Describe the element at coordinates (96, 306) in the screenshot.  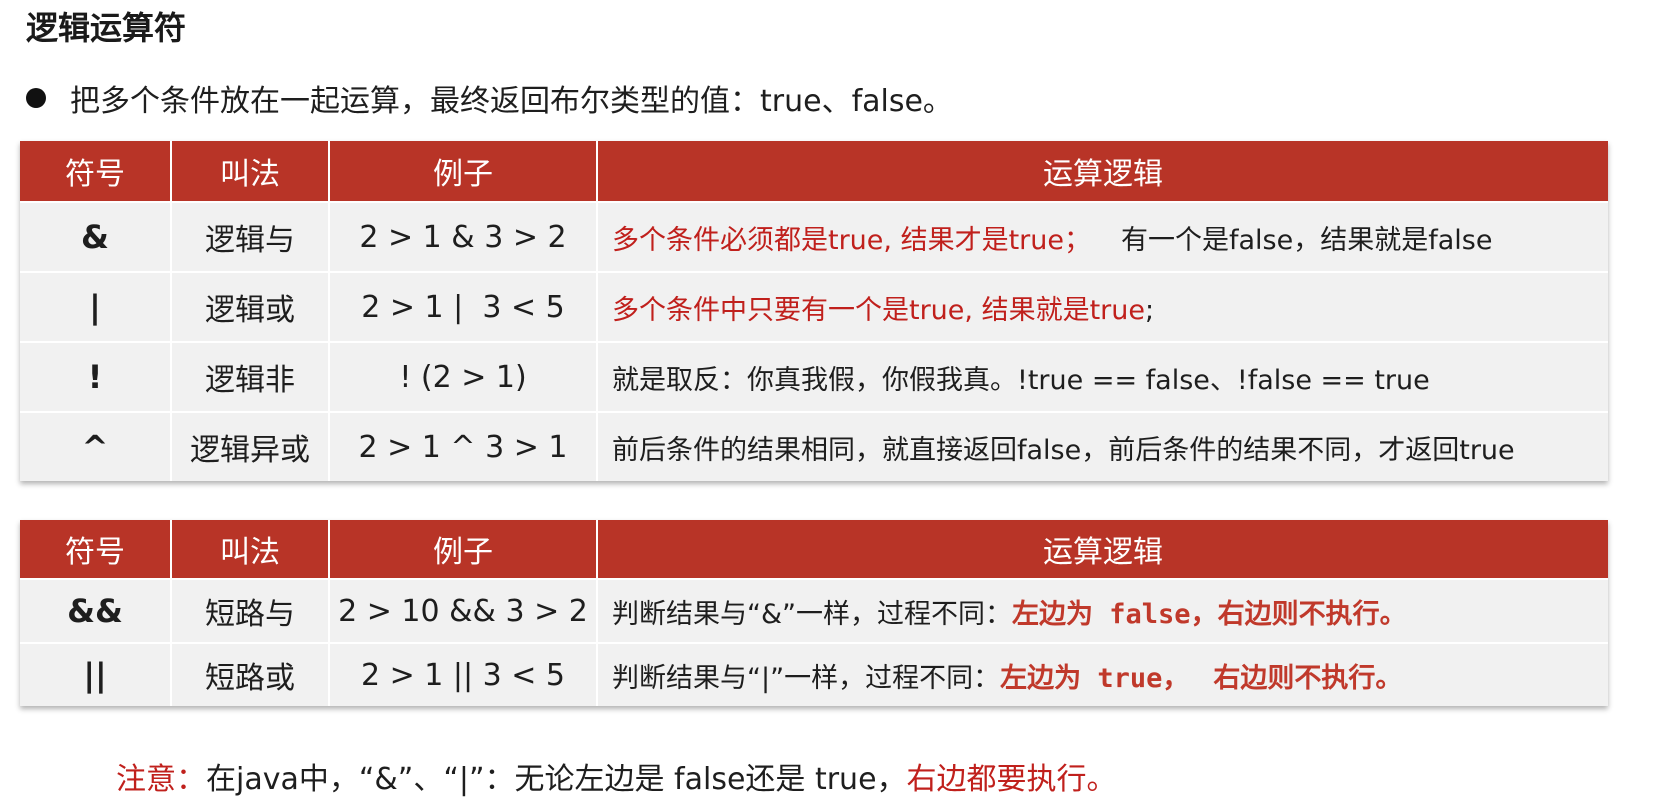
I see `row-symbol: |` at that location.